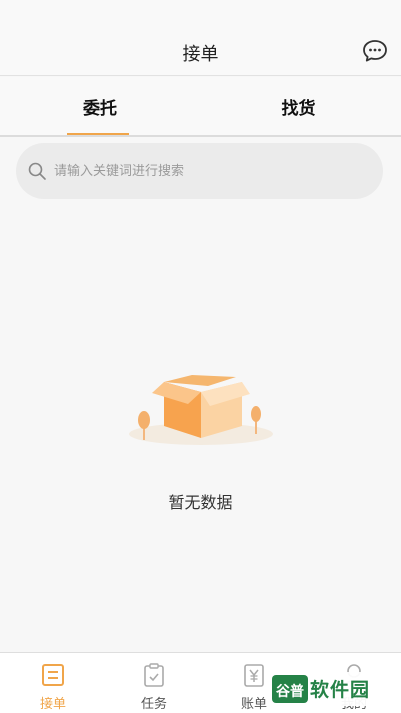 This screenshot has height=713, width=401. Describe the element at coordinates (52, 704) in the screenshot. I see `nav-item-orders-label: 接单` at that location.